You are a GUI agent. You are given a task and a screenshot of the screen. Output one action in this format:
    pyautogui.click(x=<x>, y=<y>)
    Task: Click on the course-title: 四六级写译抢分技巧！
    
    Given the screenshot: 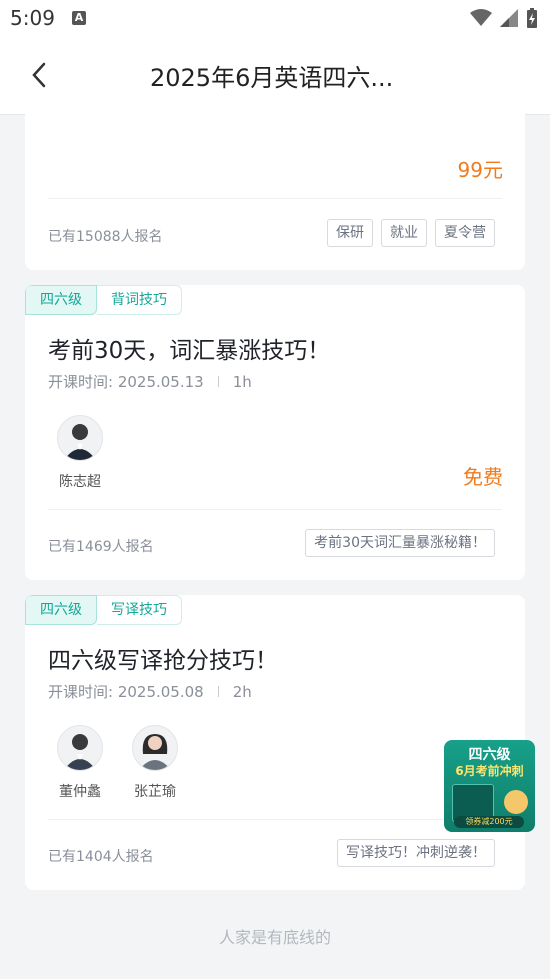 What is the action you would take?
    pyautogui.click(x=163, y=661)
    